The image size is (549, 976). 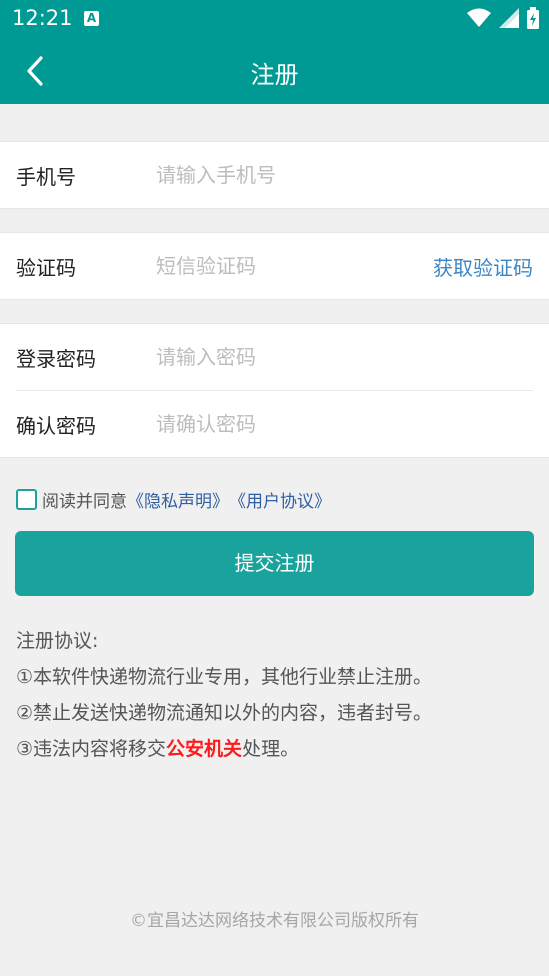 What do you see at coordinates (46, 176) in the screenshot?
I see `phone-label: 手机号` at bounding box center [46, 176].